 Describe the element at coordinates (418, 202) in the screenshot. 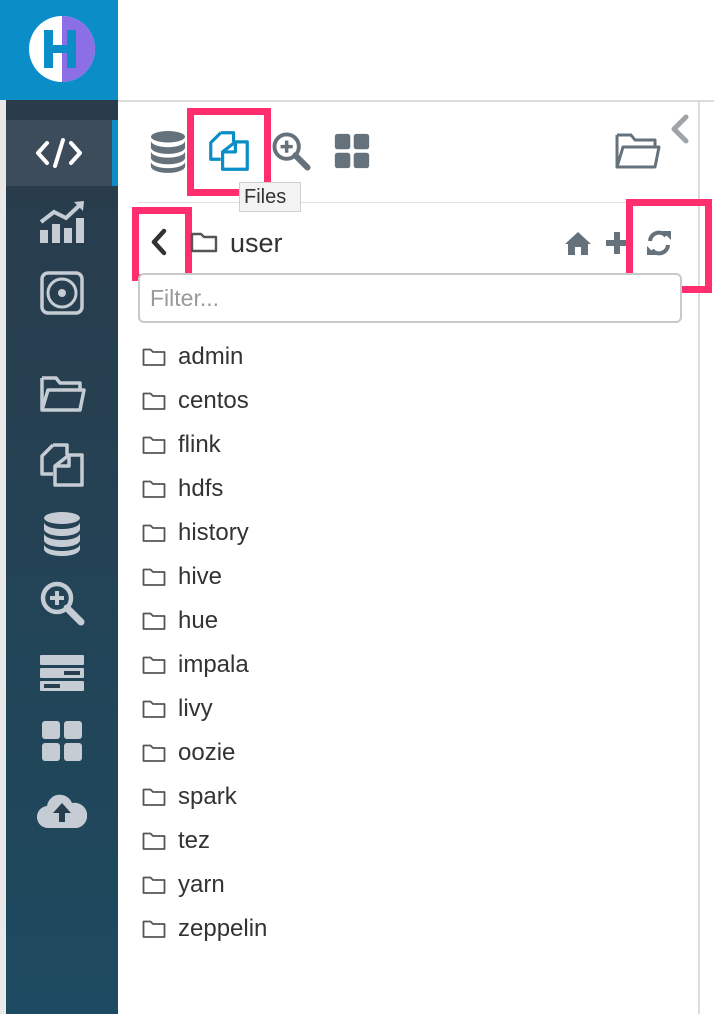

I see `toolbar-separator` at that location.